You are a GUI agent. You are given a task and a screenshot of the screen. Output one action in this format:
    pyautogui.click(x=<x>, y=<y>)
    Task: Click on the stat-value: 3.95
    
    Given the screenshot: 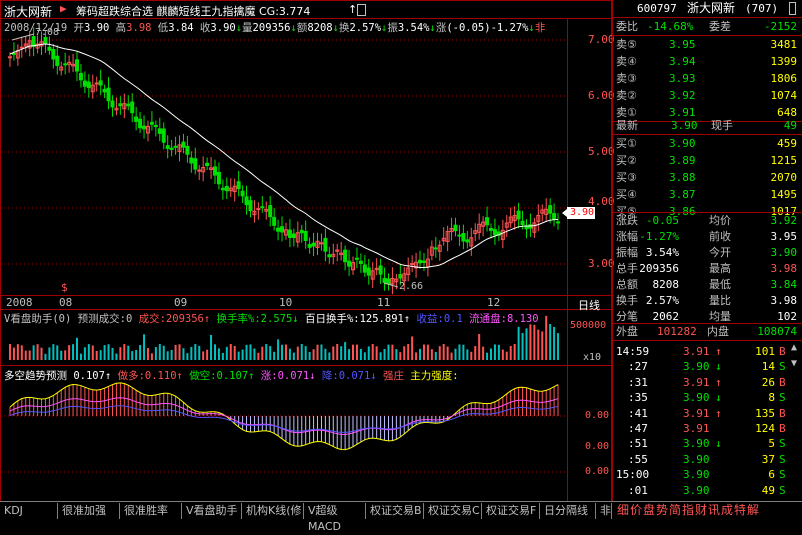 What is the action you would take?
    pyautogui.click(x=784, y=236)
    